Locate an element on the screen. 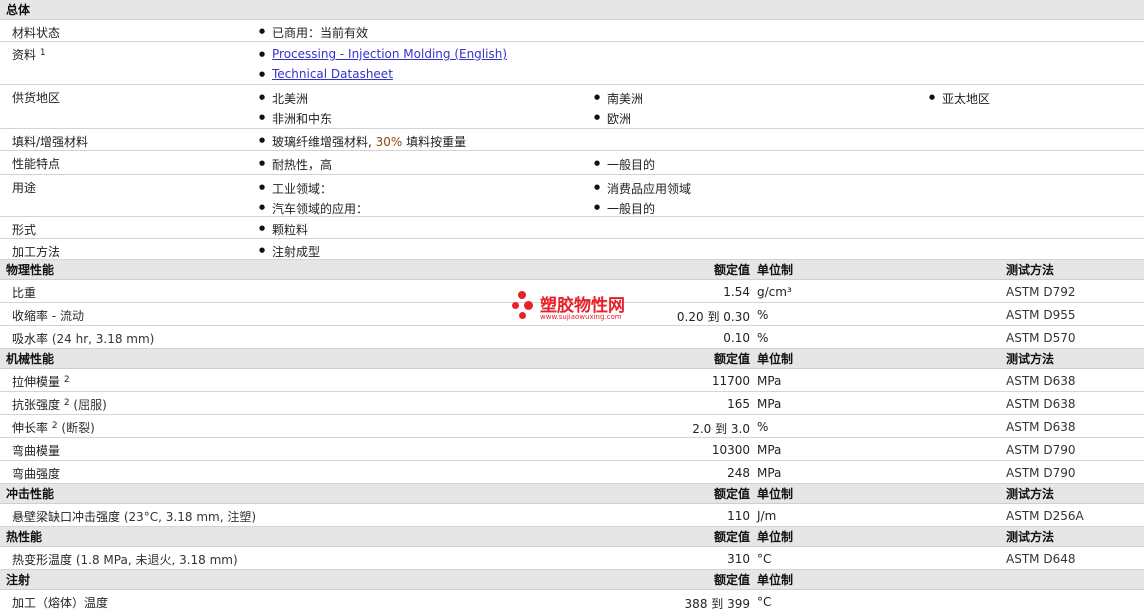 The width and height of the screenshot is (1144, 615). property-label: 加工（熔体）温度 is located at coordinates (60, 602).